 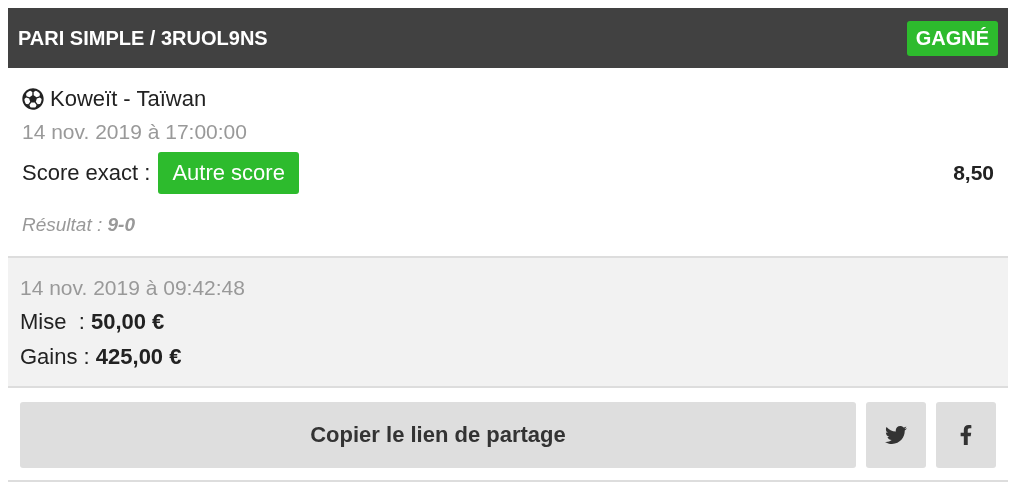 I want to click on result-text: Résultat : 9-0, so click(x=79, y=225).